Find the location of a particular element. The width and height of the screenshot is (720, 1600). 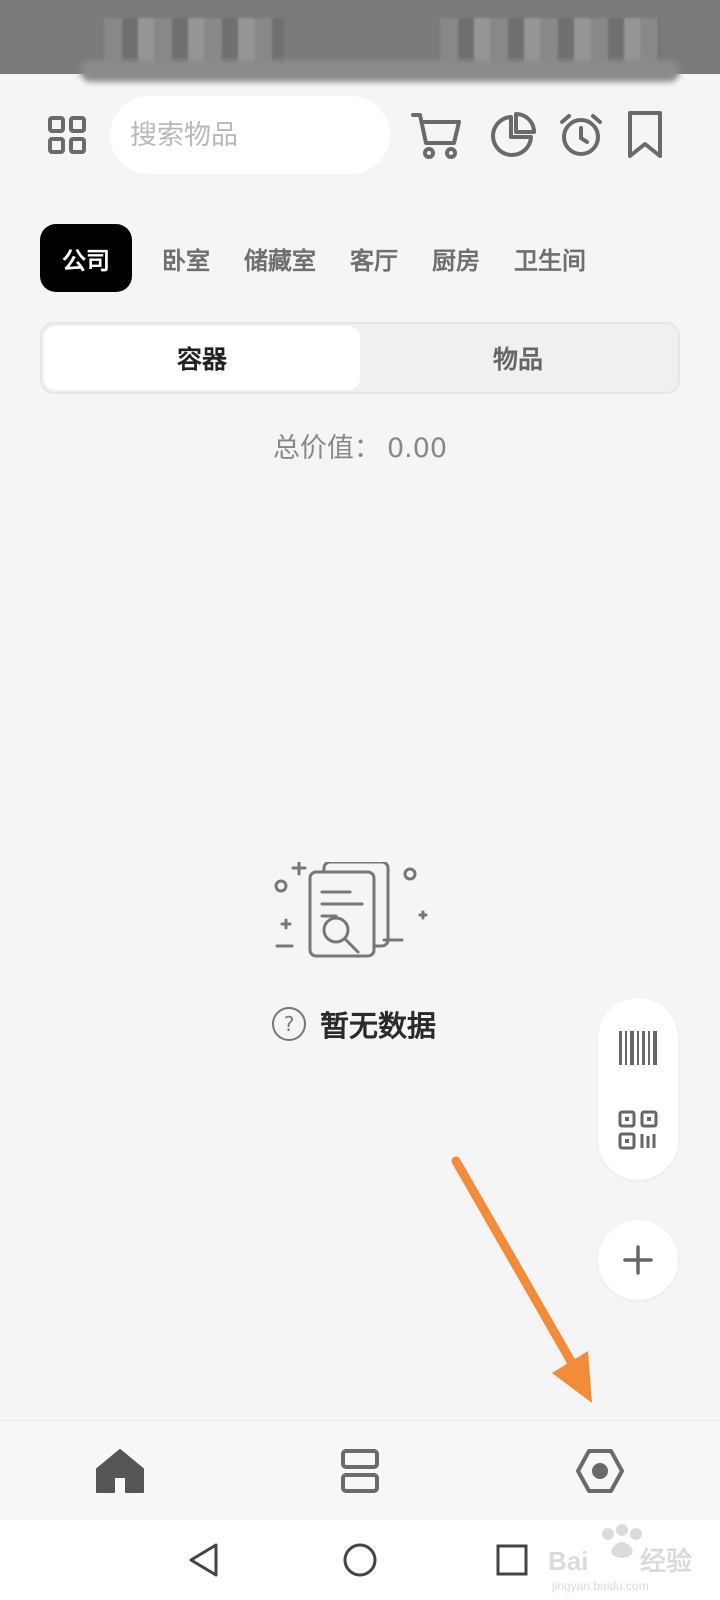

home-circle-icon is located at coordinates (360, 1560).